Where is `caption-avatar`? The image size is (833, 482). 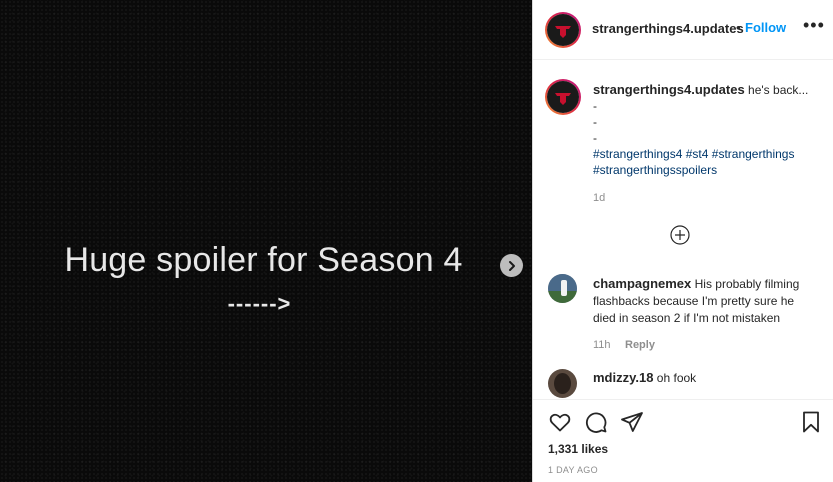
caption-avatar is located at coordinates (563, 97).